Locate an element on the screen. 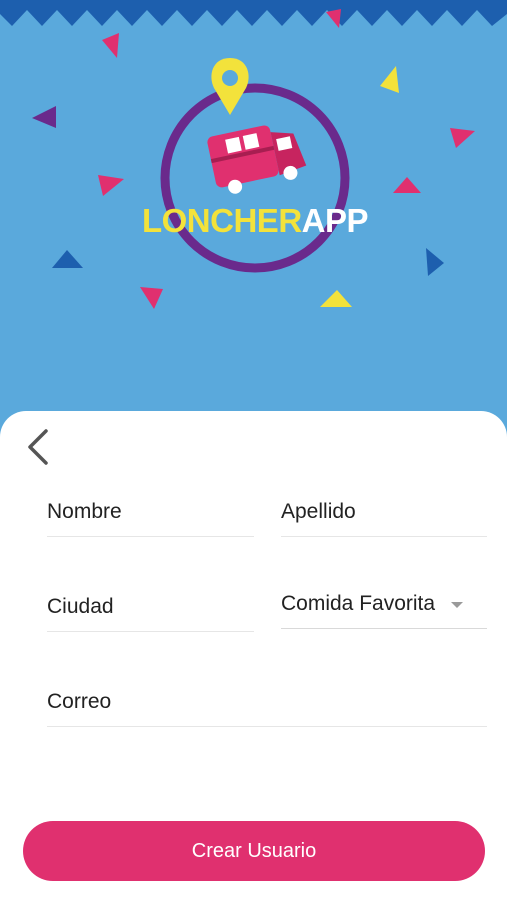 This screenshot has width=507, height=900. ciudad-input is located at coordinates (150, 607).